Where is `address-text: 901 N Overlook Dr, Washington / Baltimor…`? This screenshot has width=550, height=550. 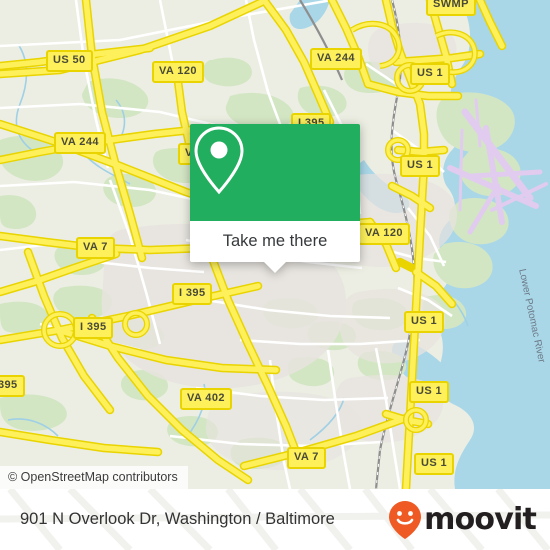 address-text: 901 N Overlook Dr, Washington / Baltimor… is located at coordinates (177, 519).